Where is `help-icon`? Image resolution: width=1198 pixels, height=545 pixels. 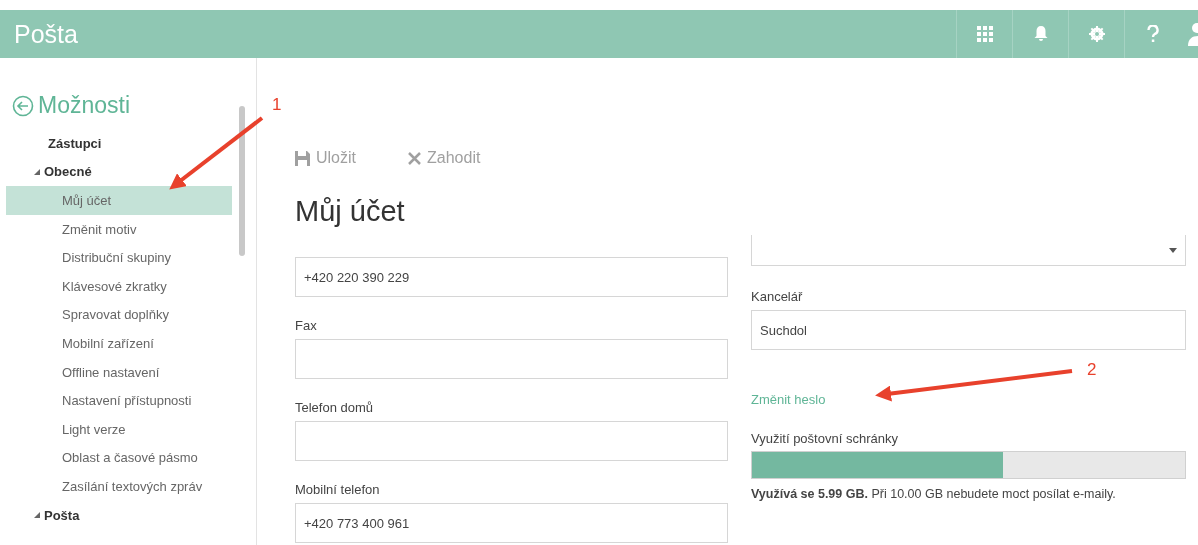
help-icon is located at coordinates (1152, 34).